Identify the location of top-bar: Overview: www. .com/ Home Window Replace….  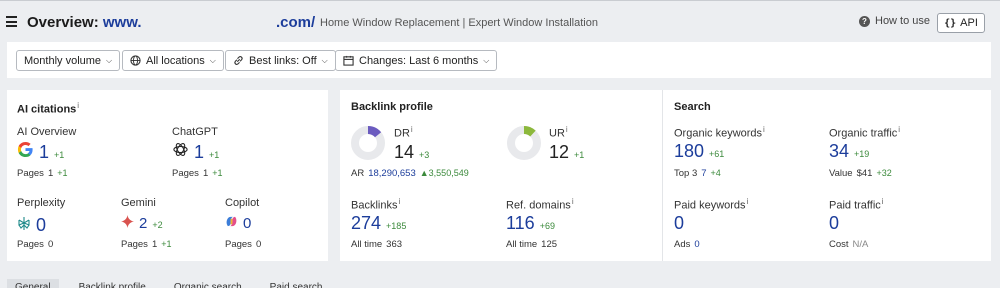
(500, 21).